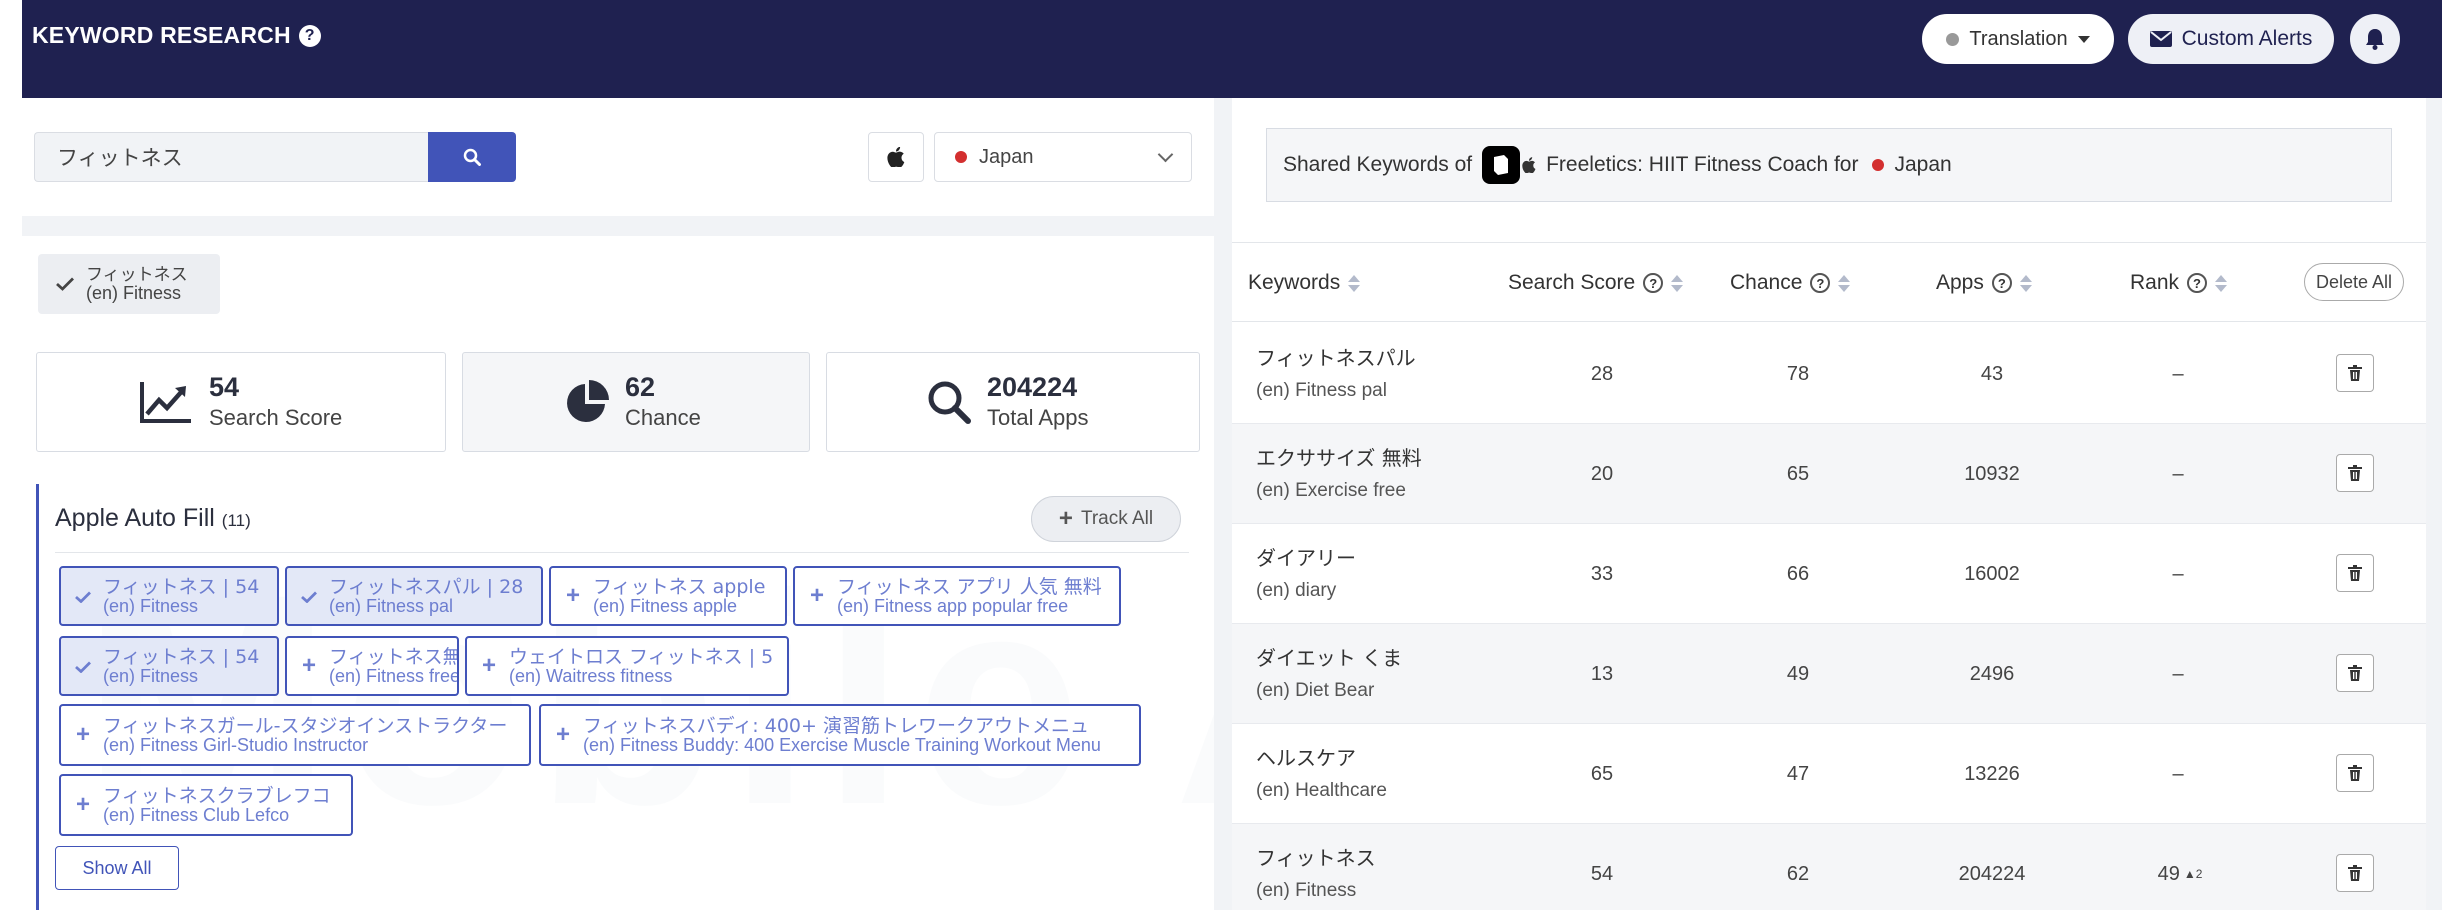 The height and width of the screenshot is (910, 2442). I want to click on selected-keyword-jp: フィットネス, so click(137, 275).